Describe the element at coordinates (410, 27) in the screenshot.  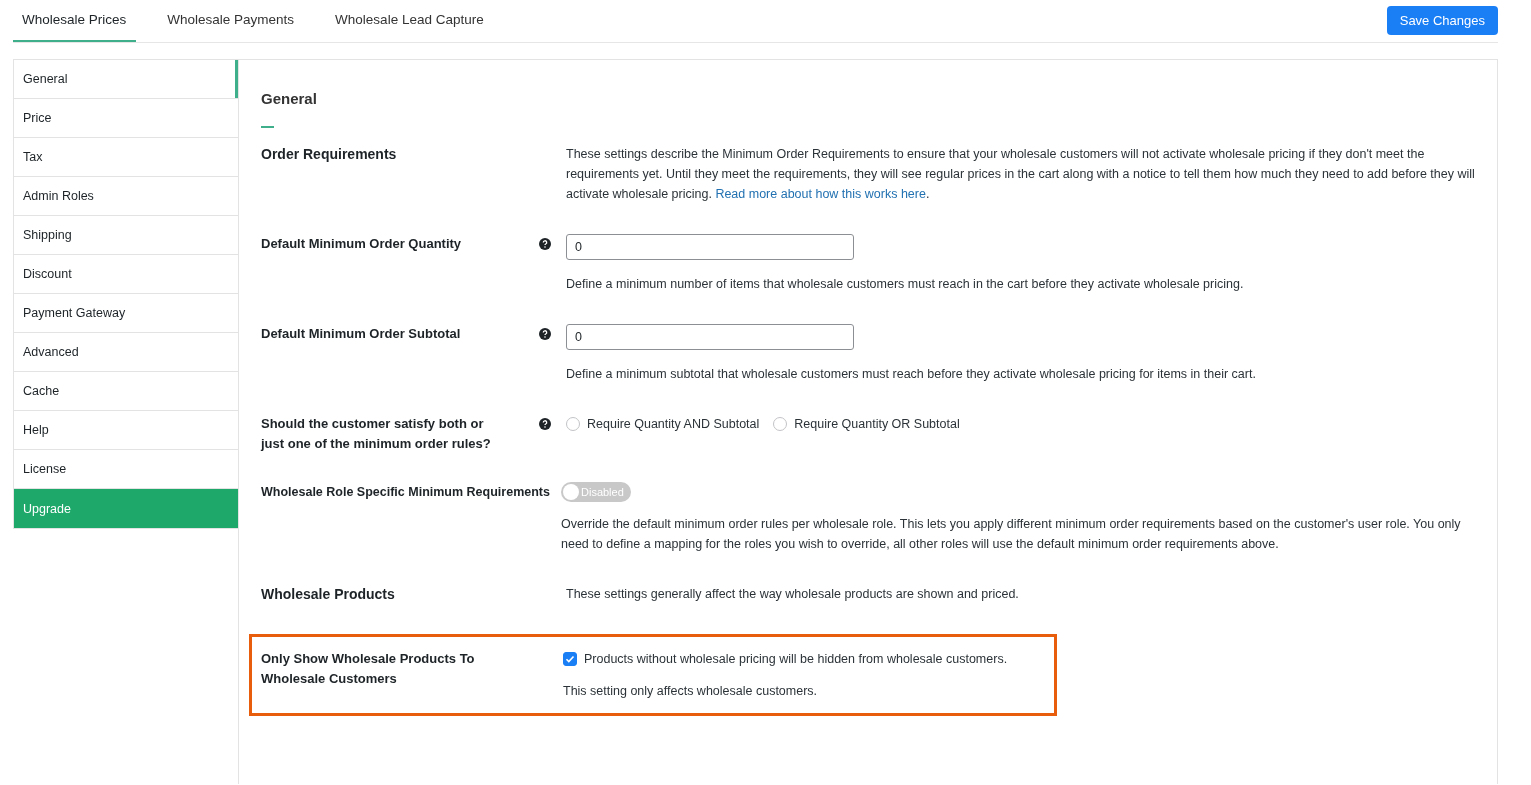
I see `tab: Wholesale Lead Capture` at that location.